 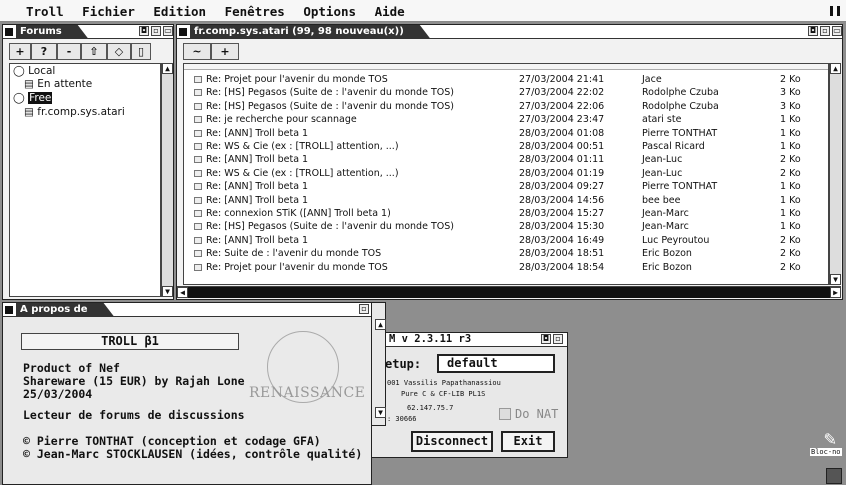 What do you see at coordinates (562, 120) in the screenshot?
I see `message-date: 27/03/2004 23:47` at bounding box center [562, 120].